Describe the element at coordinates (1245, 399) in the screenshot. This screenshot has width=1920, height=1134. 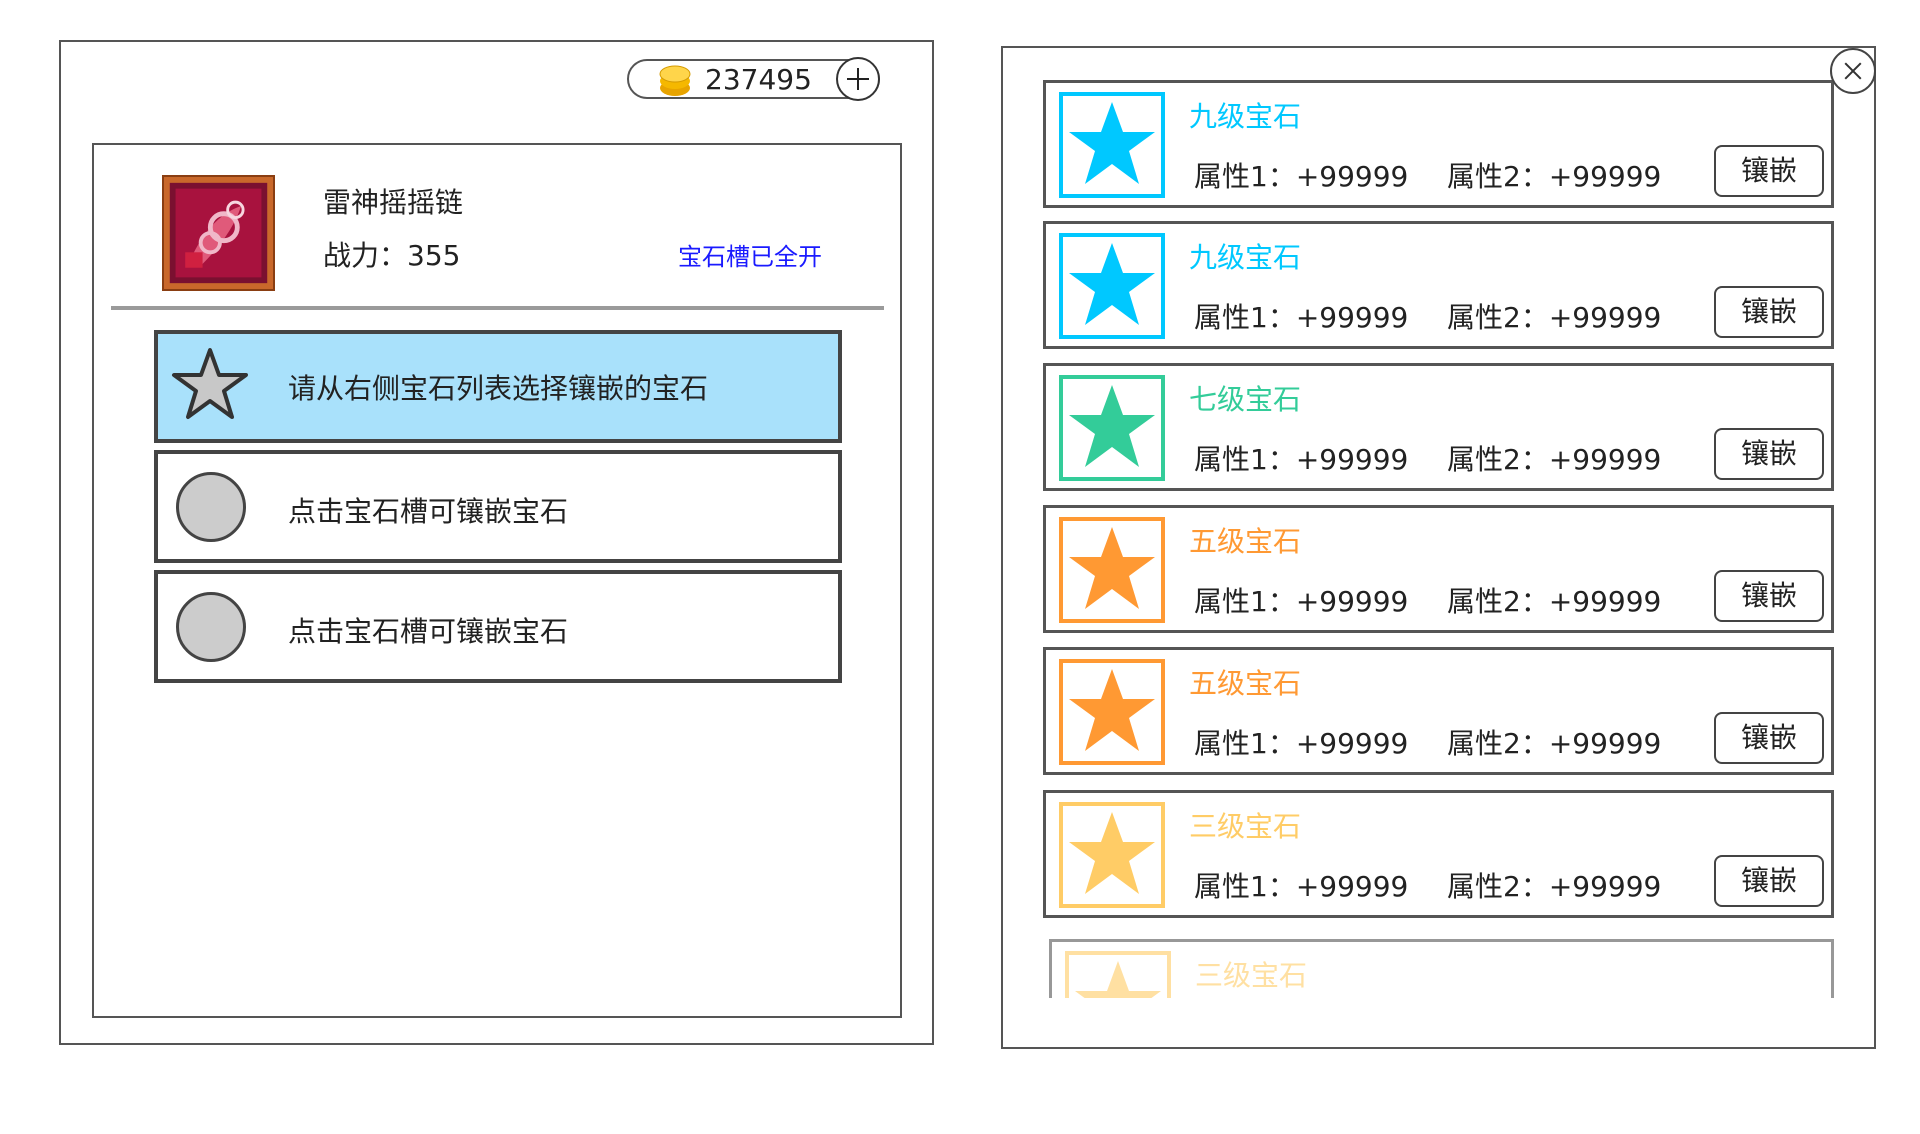
I see `gem-name: 七级宝石` at that location.